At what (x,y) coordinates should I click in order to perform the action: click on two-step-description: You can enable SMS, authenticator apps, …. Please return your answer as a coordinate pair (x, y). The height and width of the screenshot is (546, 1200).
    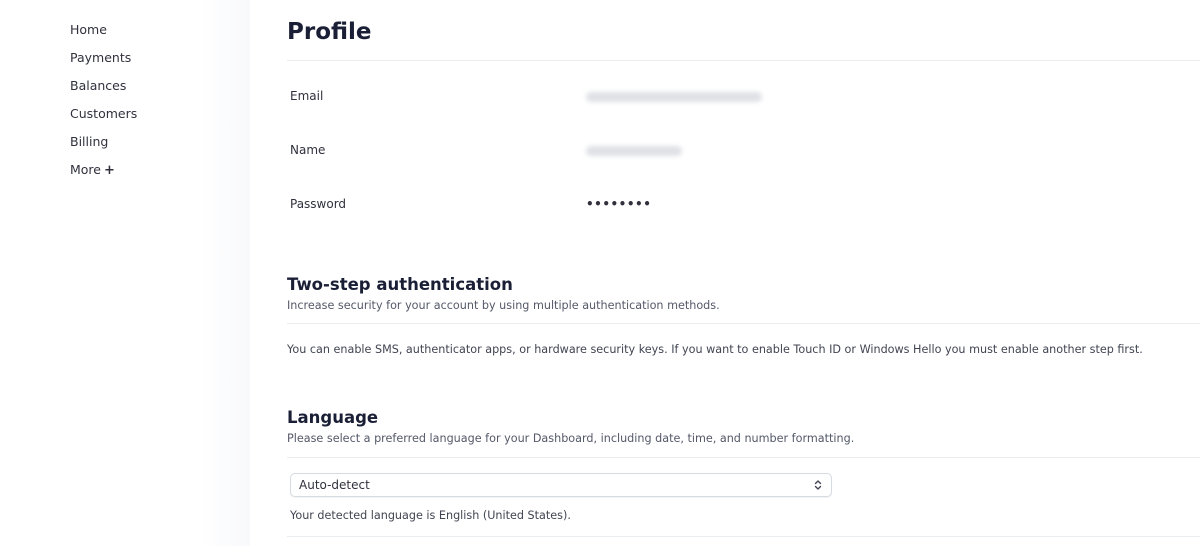
    Looking at the image, I should click on (715, 349).